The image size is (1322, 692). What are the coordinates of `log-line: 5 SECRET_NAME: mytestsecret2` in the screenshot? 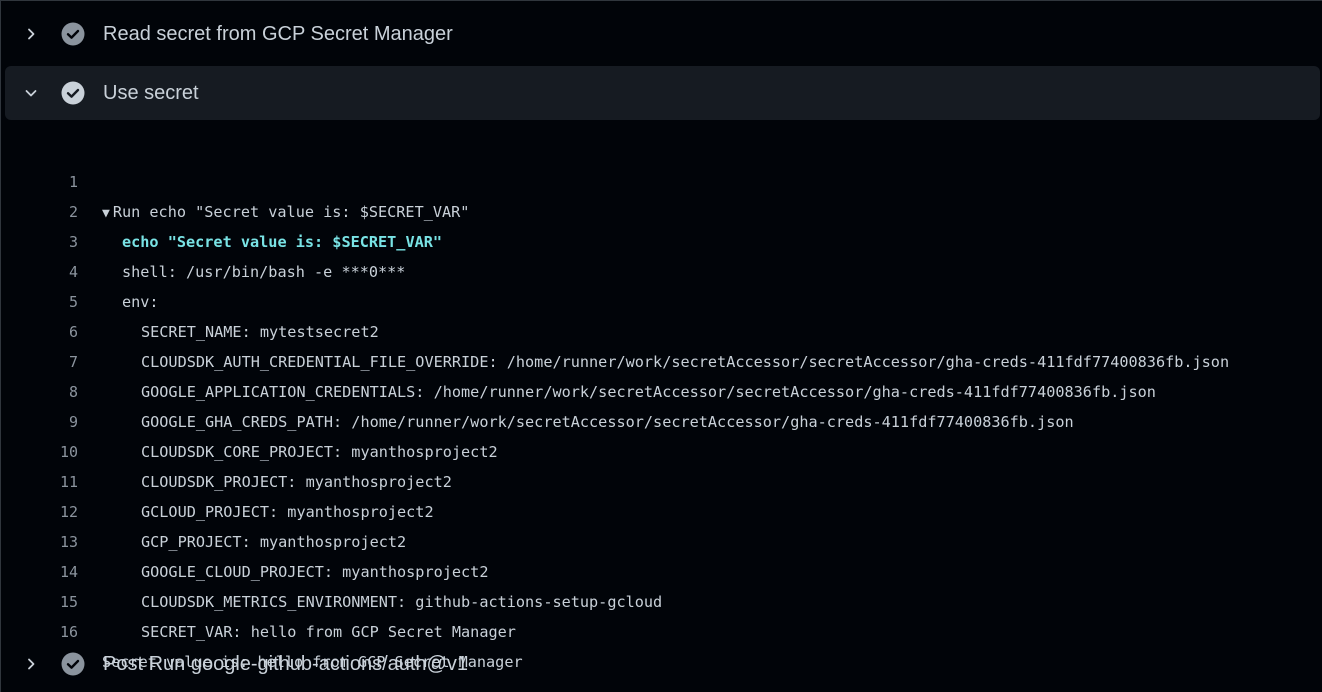 It's located at (661, 299).